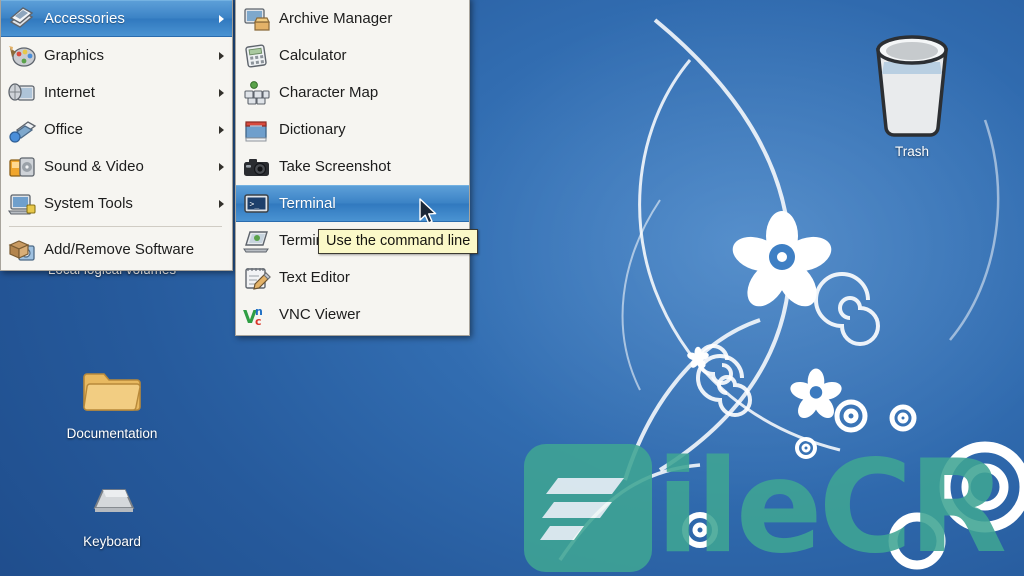 The height and width of the screenshot is (576, 1024). What do you see at coordinates (63, 129) in the screenshot?
I see `menu-item-label: Office` at bounding box center [63, 129].